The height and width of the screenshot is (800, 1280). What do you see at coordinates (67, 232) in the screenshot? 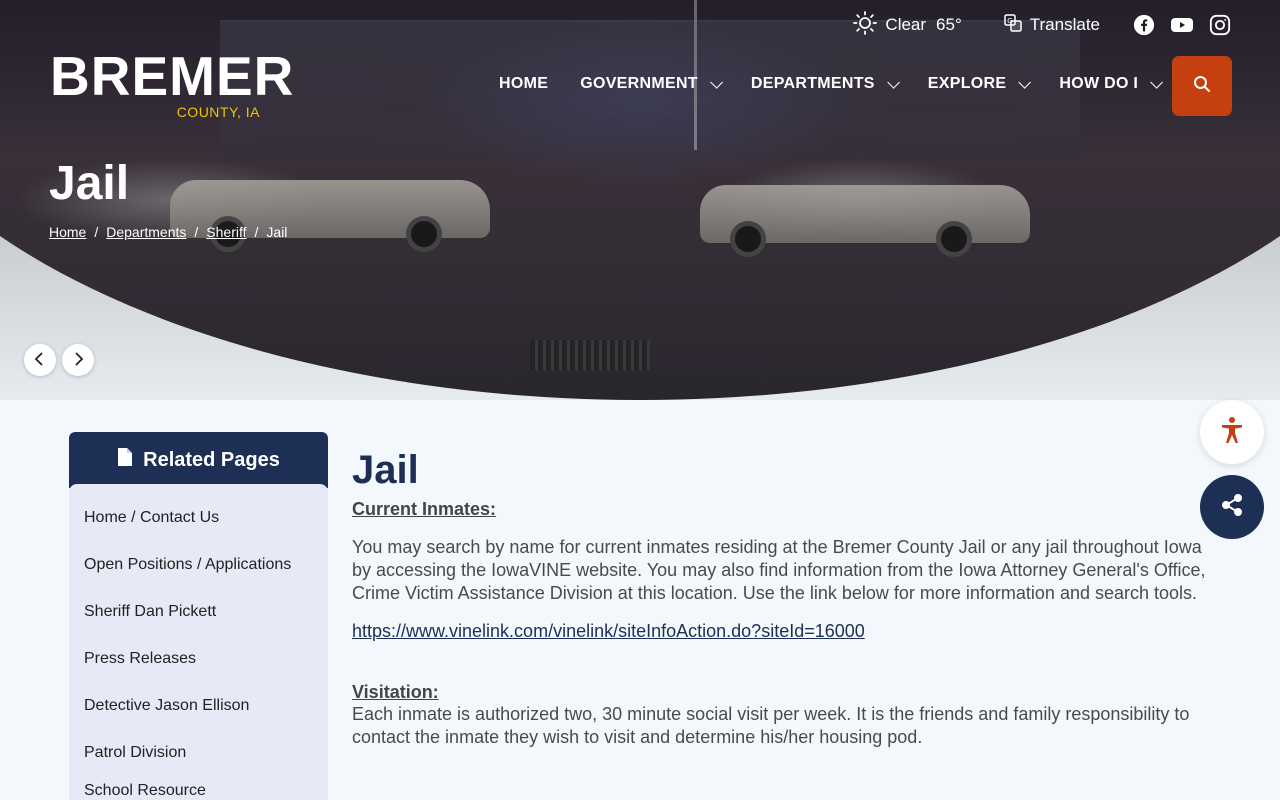
I see `breadcrumb-home: Home` at bounding box center [67, 232].